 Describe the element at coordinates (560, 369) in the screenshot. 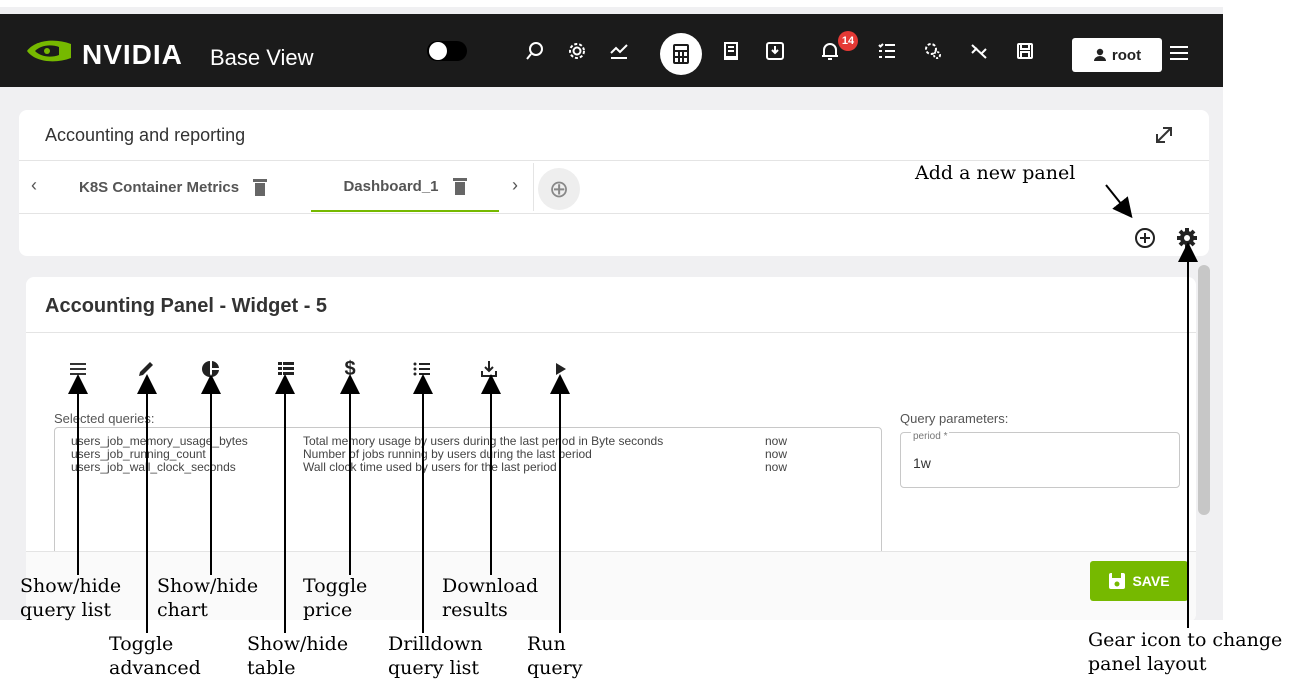

I see `run-query-icon` at that location.